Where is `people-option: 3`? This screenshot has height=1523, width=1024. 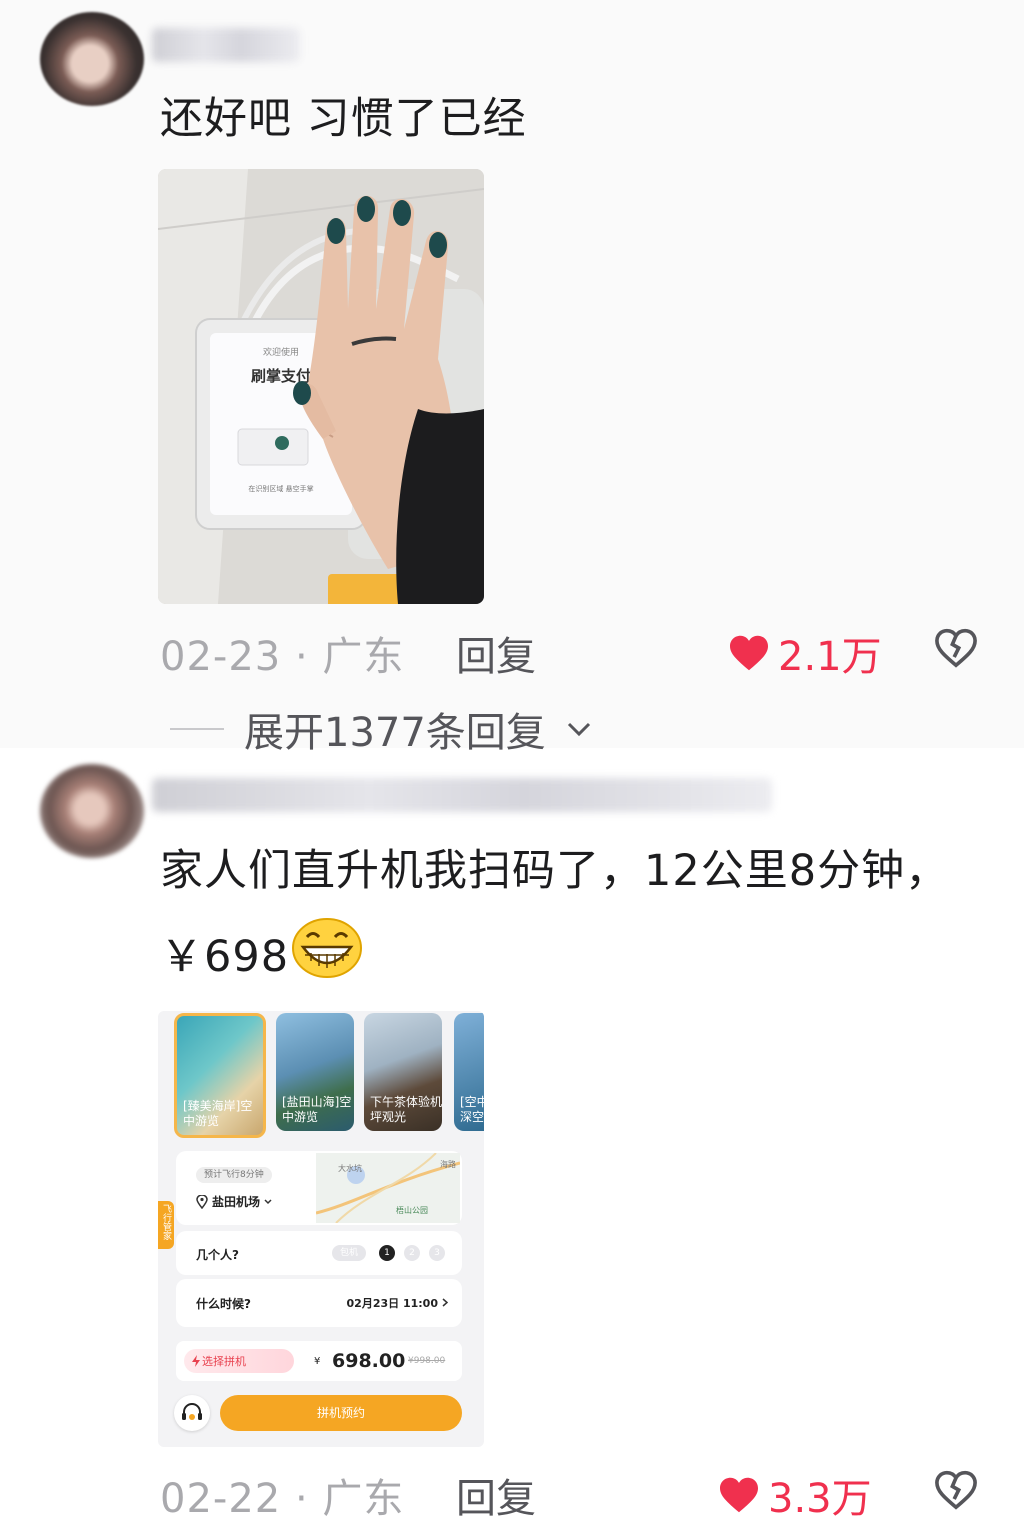
people-option: 3 is located at coordinates (437, 1253).